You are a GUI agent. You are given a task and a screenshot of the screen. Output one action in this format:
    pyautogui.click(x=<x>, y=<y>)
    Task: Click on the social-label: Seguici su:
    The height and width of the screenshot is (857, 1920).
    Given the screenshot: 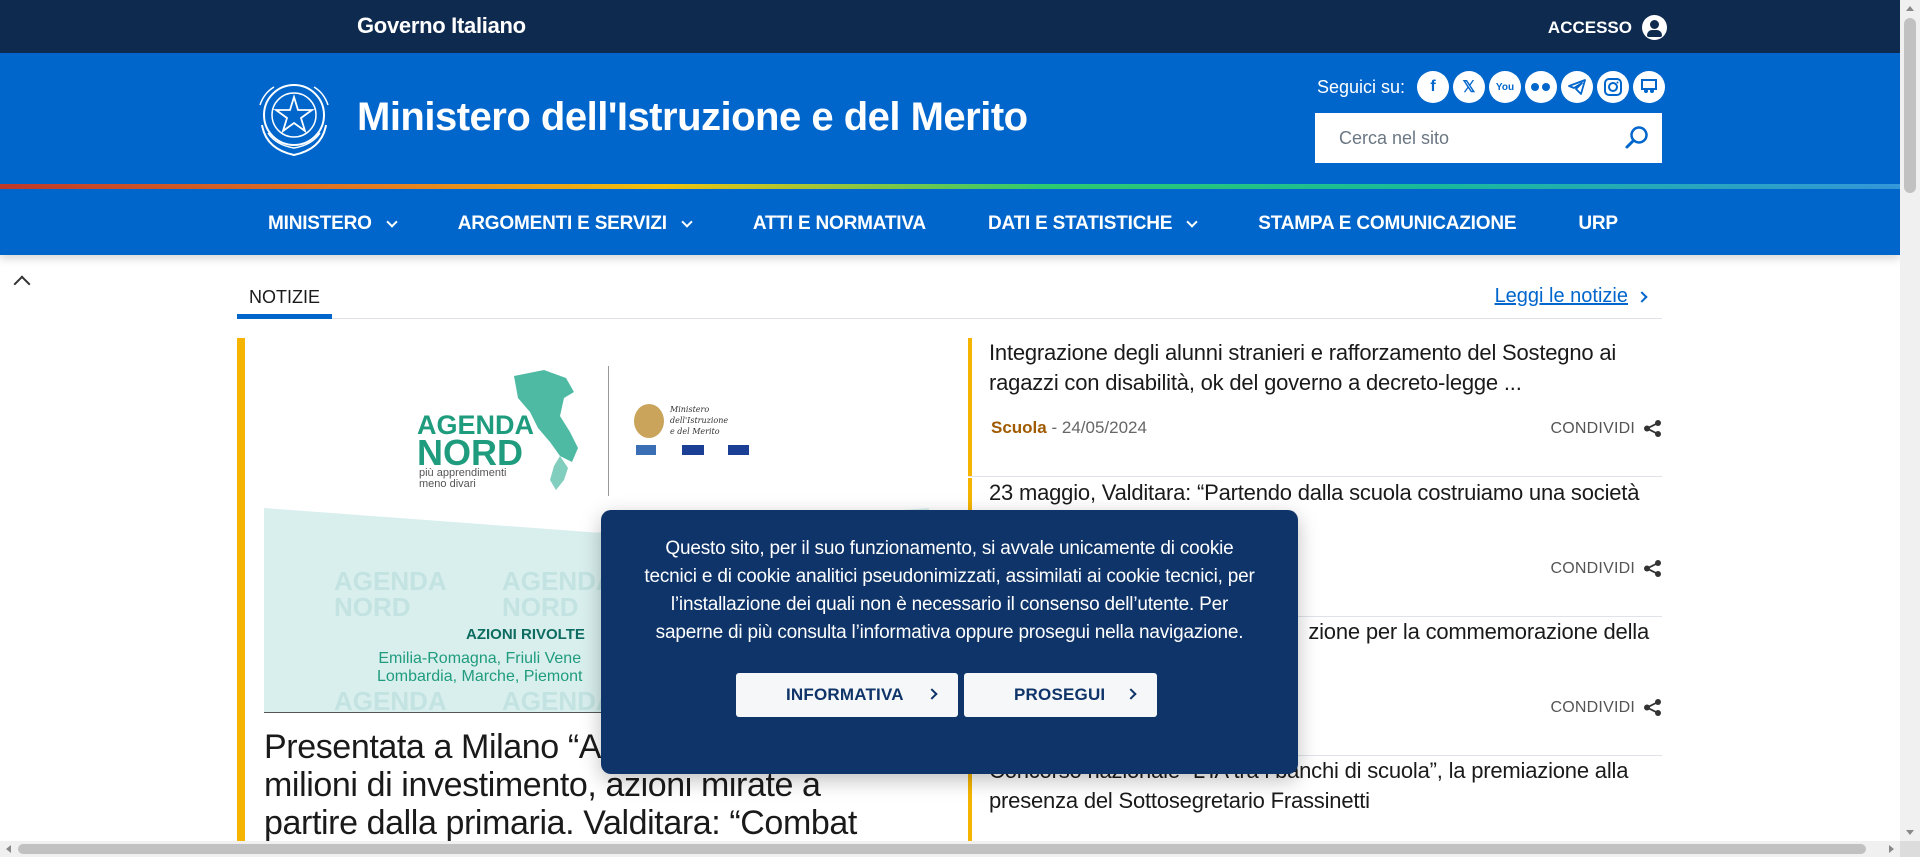 What is the action you would take?
    pyautogui.click(x=1360, y=86)
    